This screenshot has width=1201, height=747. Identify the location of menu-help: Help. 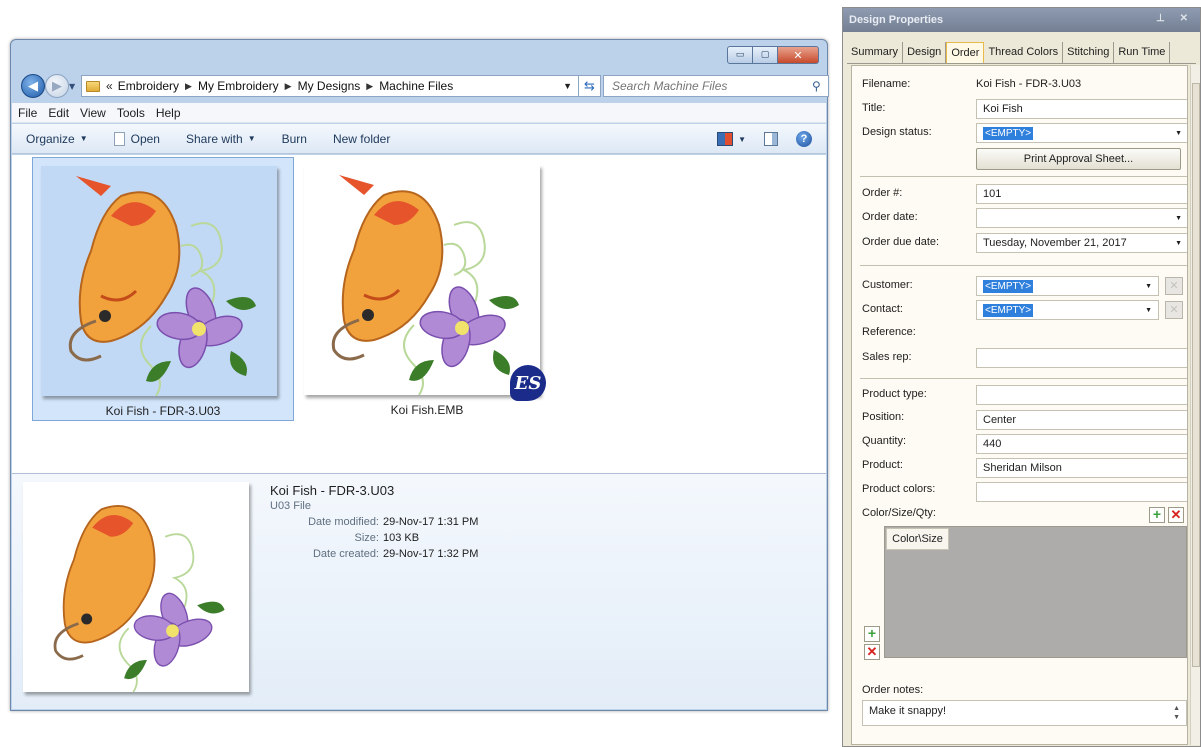
(168, 113).